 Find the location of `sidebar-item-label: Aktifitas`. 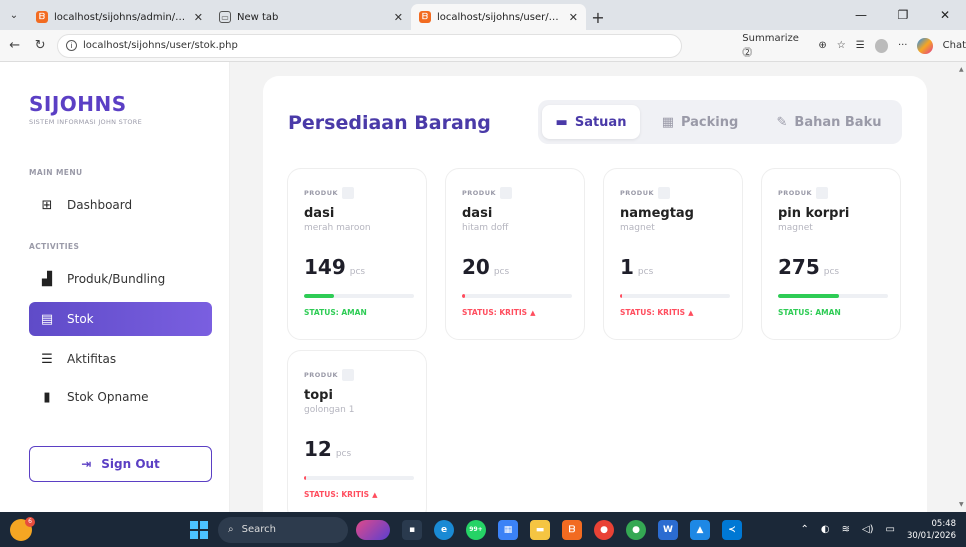

sidebar-item-label: Aktifitas is located at coordinates (92, 359).